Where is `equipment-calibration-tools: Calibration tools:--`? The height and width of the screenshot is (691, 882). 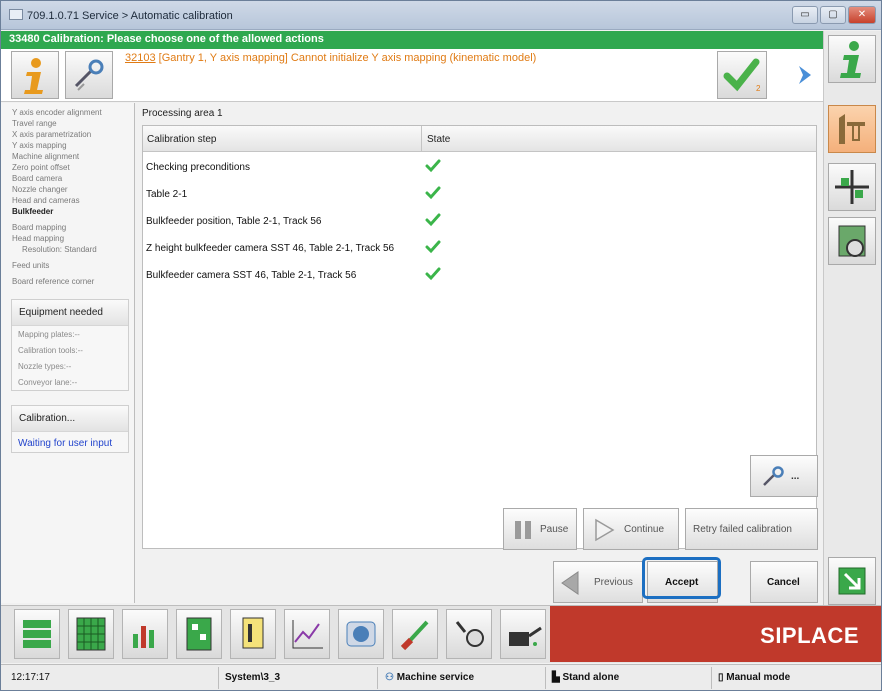 equipment-calibration-tools: Calibration tools:-- is located at coordinates (50, 350).